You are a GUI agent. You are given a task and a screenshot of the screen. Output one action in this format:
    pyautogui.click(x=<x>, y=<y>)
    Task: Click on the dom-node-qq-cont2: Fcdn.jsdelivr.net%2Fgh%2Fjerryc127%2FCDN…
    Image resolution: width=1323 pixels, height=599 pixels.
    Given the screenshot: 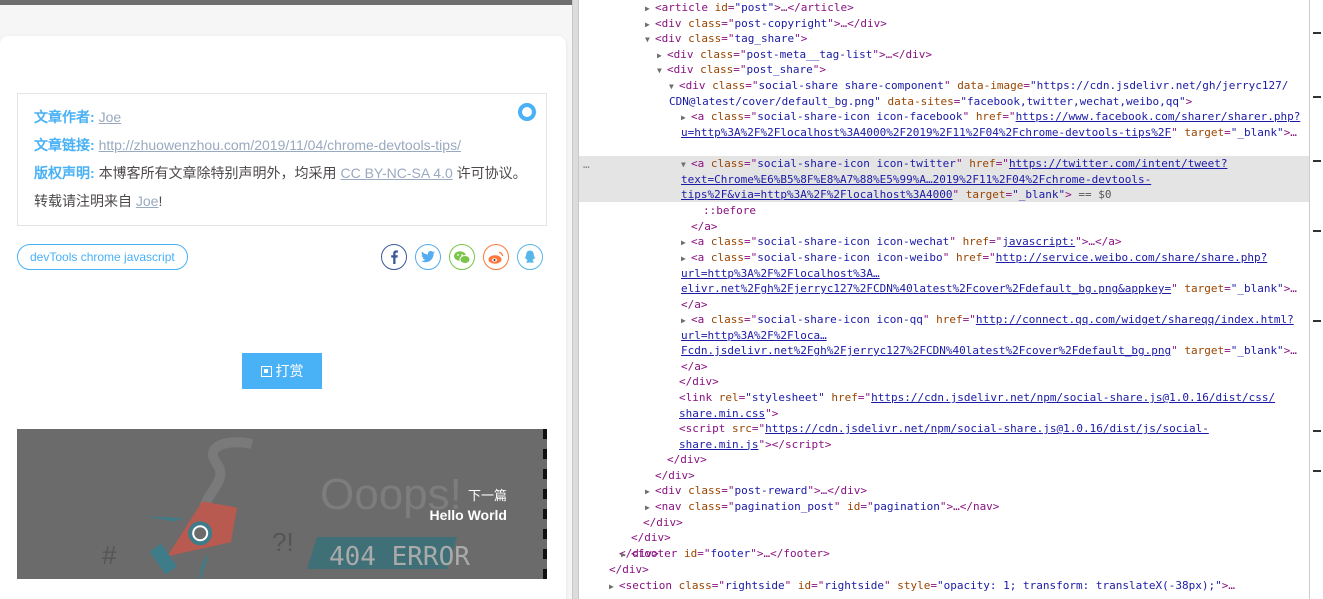 What is the action you would take?
    pyautogui.click(x=989, y=350)
    